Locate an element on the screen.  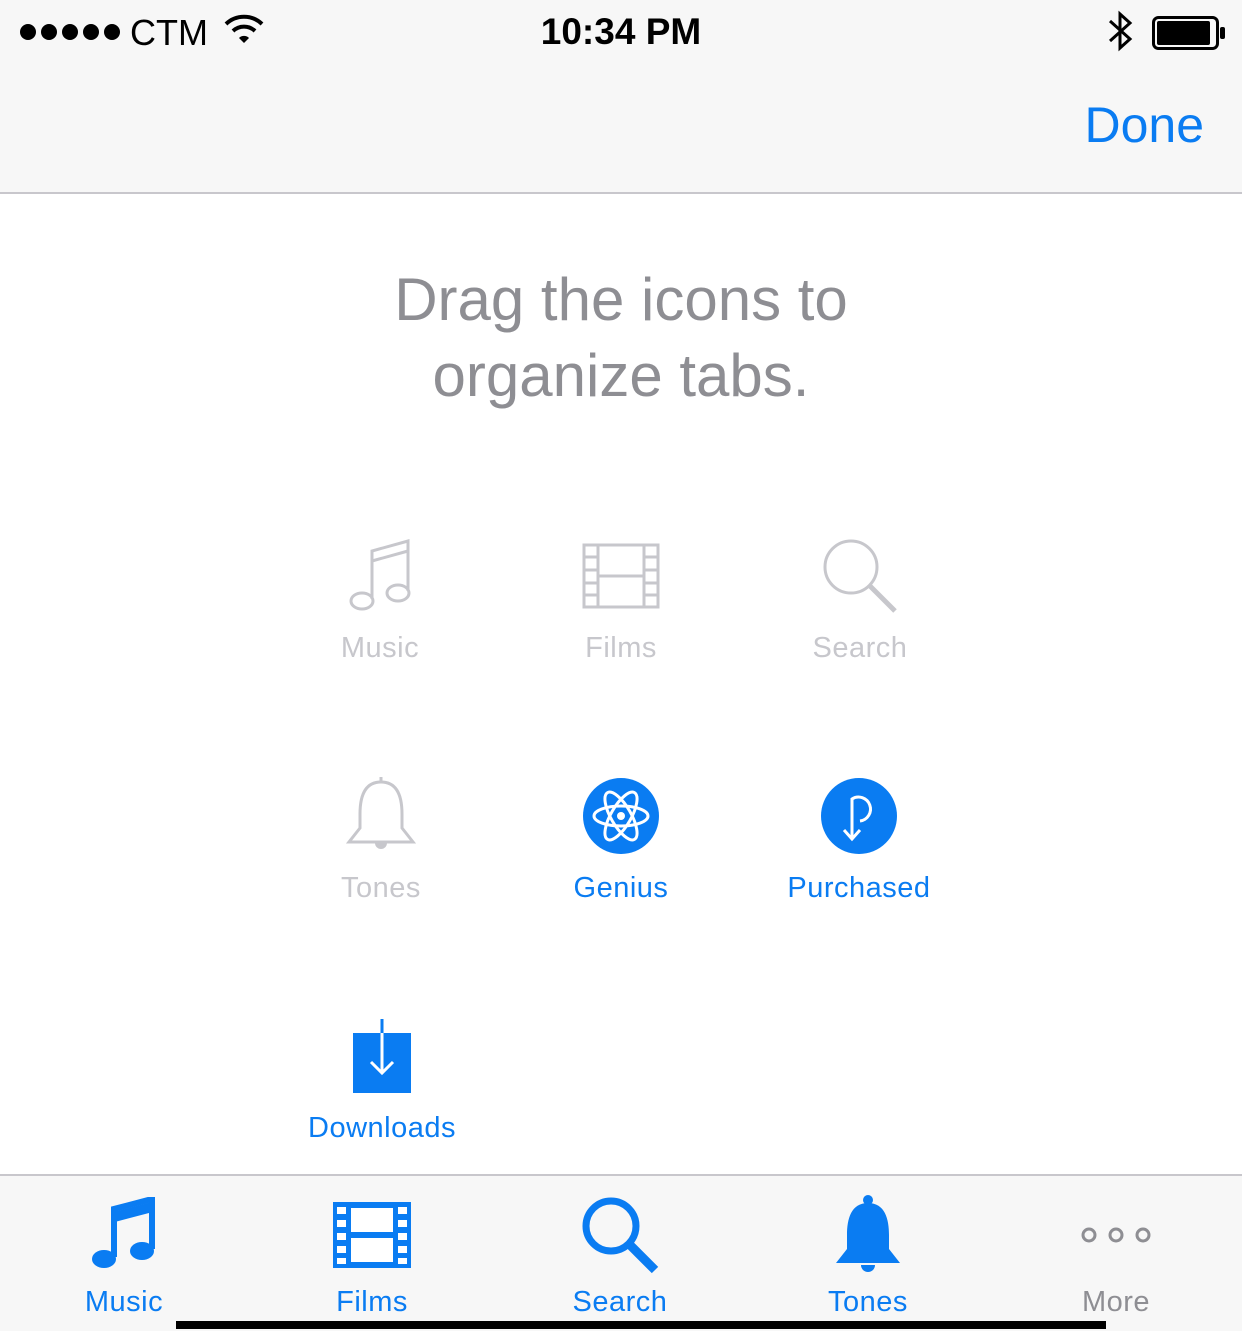
tab-label: Films is located at coordinates (372, 1302).